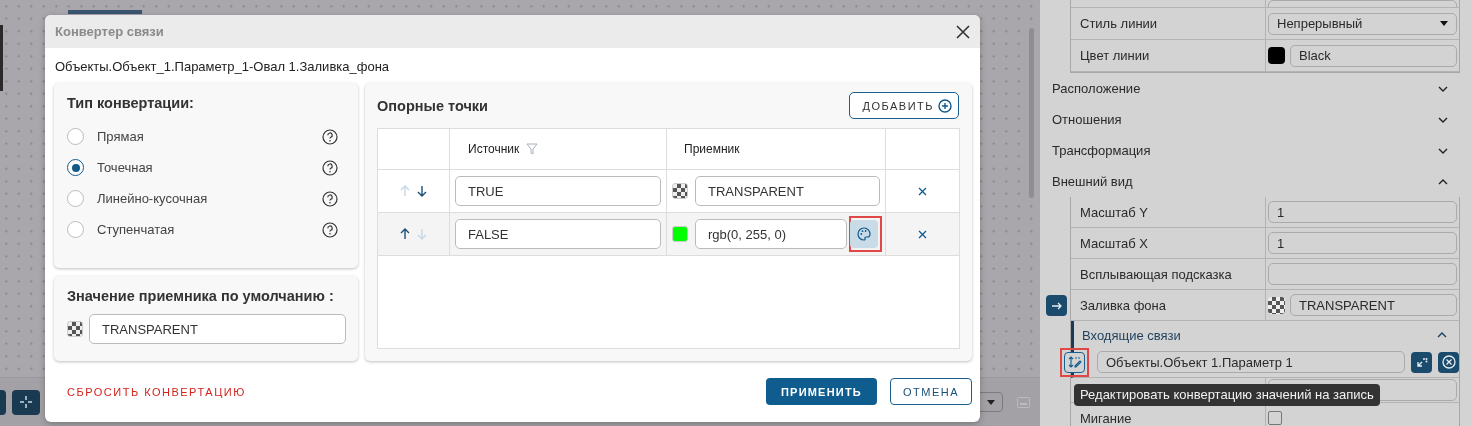 This screenshot has width=1472, height=426. I want to click on dialog-title: Конвертер связи, so click(110, 31).